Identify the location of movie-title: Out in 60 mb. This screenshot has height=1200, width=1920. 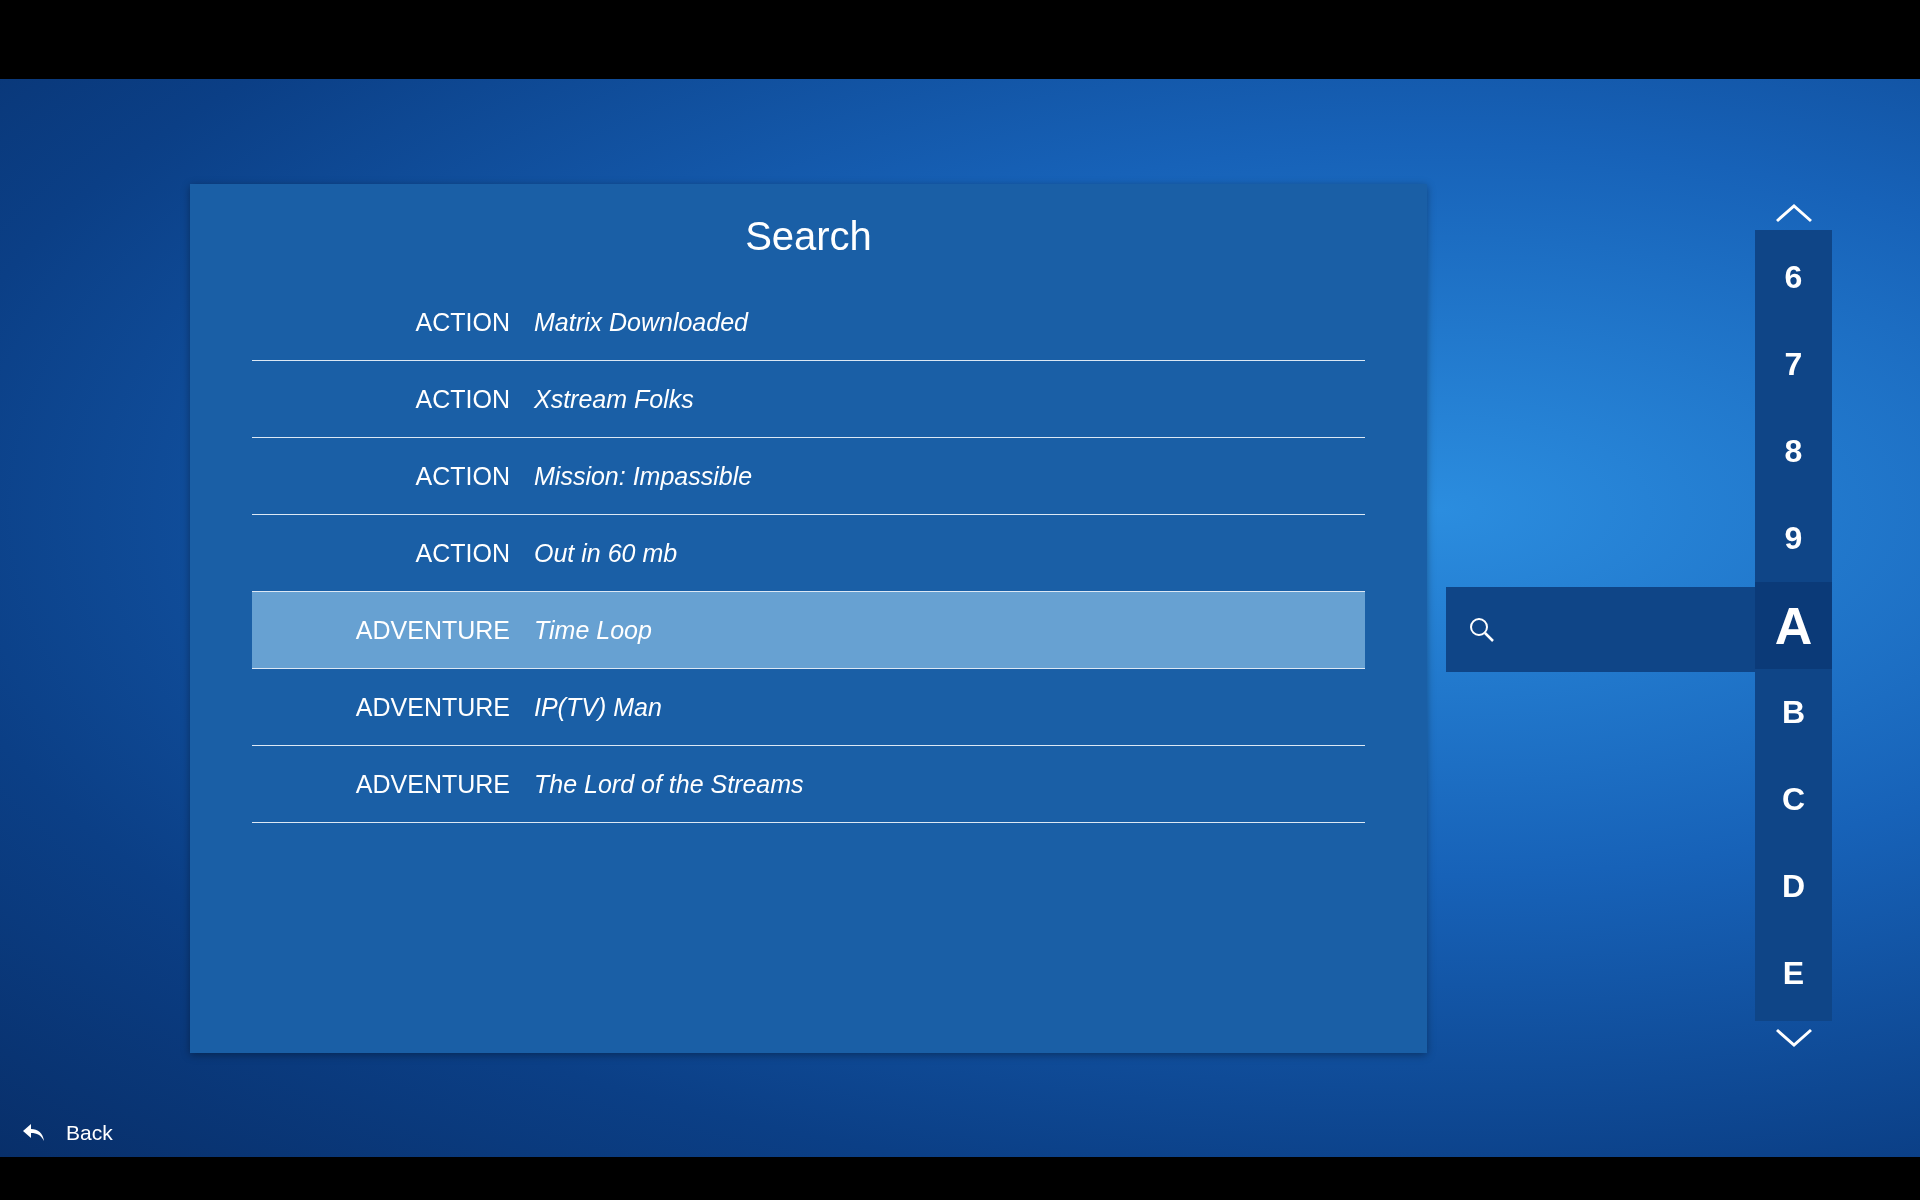
(606, 553).